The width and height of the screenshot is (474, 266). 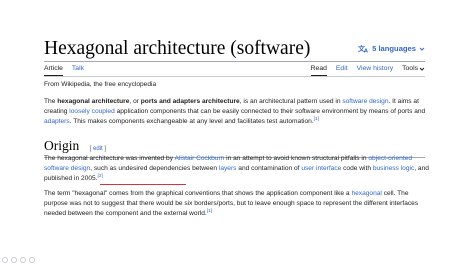 I want to click on text: The, so click(x=51, y=101).